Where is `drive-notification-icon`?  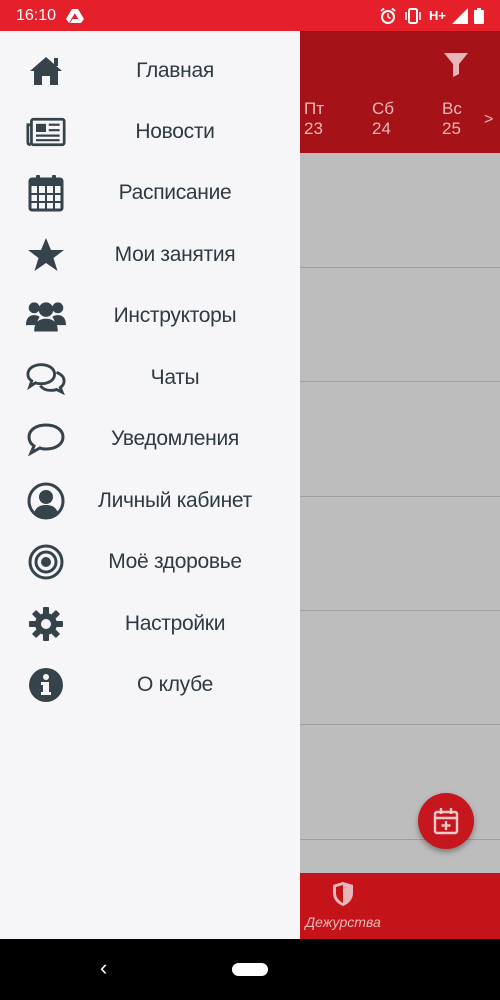
drive-notification-icon is located at coordinates (75, 15).